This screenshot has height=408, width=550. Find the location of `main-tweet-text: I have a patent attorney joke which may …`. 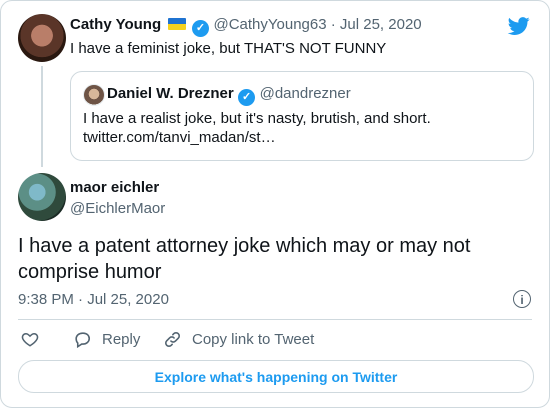

main-tweet-text: I have a patent attorney joke which may … is located at coordinates (244, 259).